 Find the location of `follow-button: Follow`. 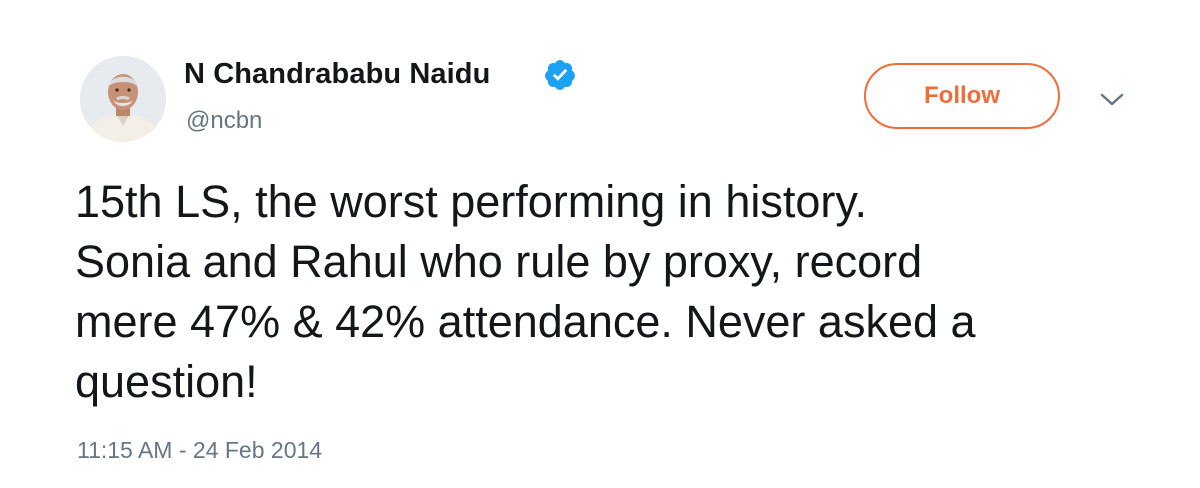

follow-button: Follow is located at coordinates (962, 96).